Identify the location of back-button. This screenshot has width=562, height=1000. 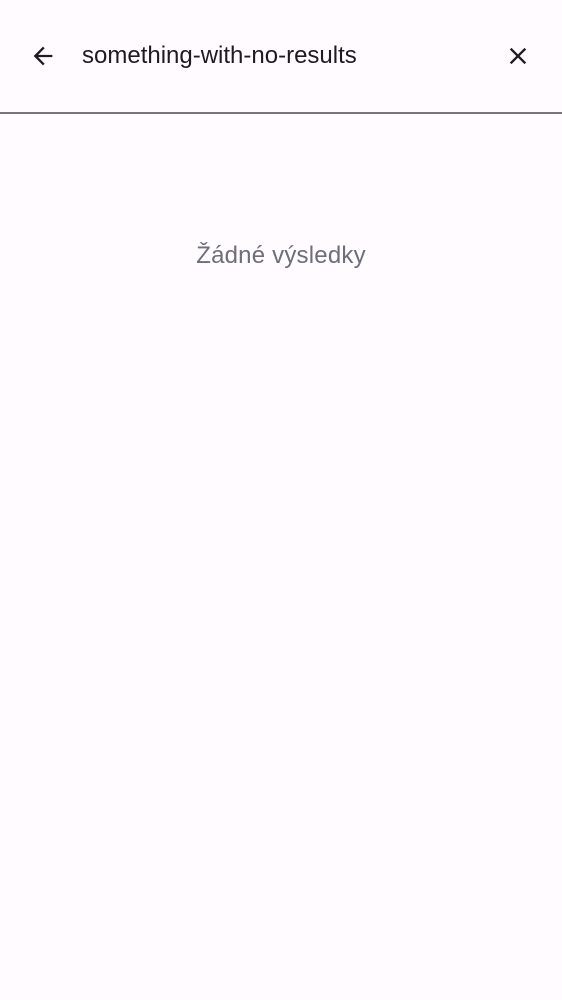
(43, 56).